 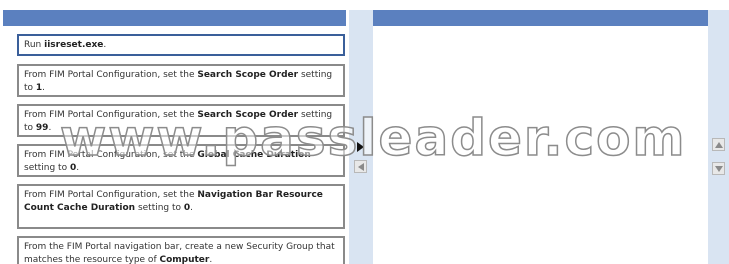 I want to click on move-left-button, so click(x=360, y=166).